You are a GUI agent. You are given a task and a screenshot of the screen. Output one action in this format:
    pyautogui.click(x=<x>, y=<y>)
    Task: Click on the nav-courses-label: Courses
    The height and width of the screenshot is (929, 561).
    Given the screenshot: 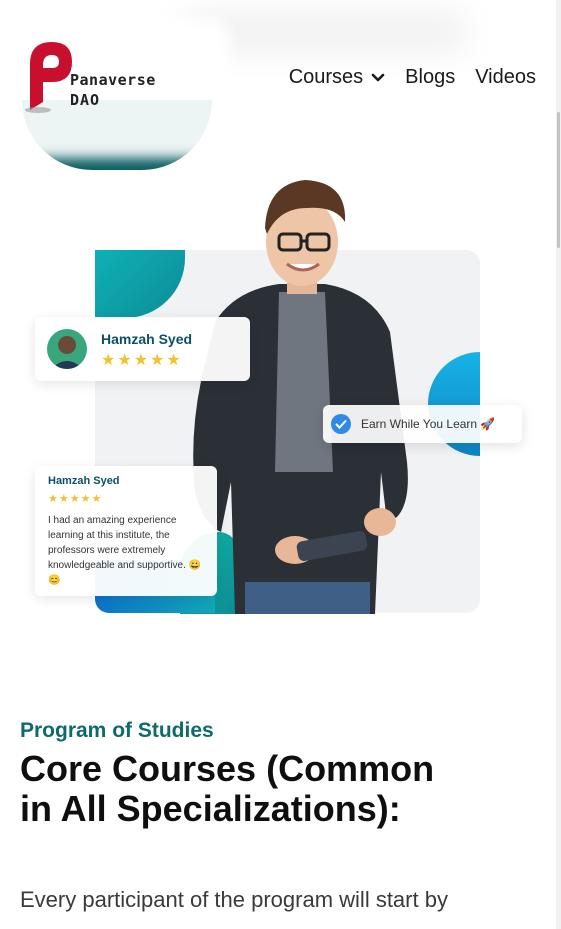 What is the action you would take?
    pyautogui.click(x=326, y=77)
    